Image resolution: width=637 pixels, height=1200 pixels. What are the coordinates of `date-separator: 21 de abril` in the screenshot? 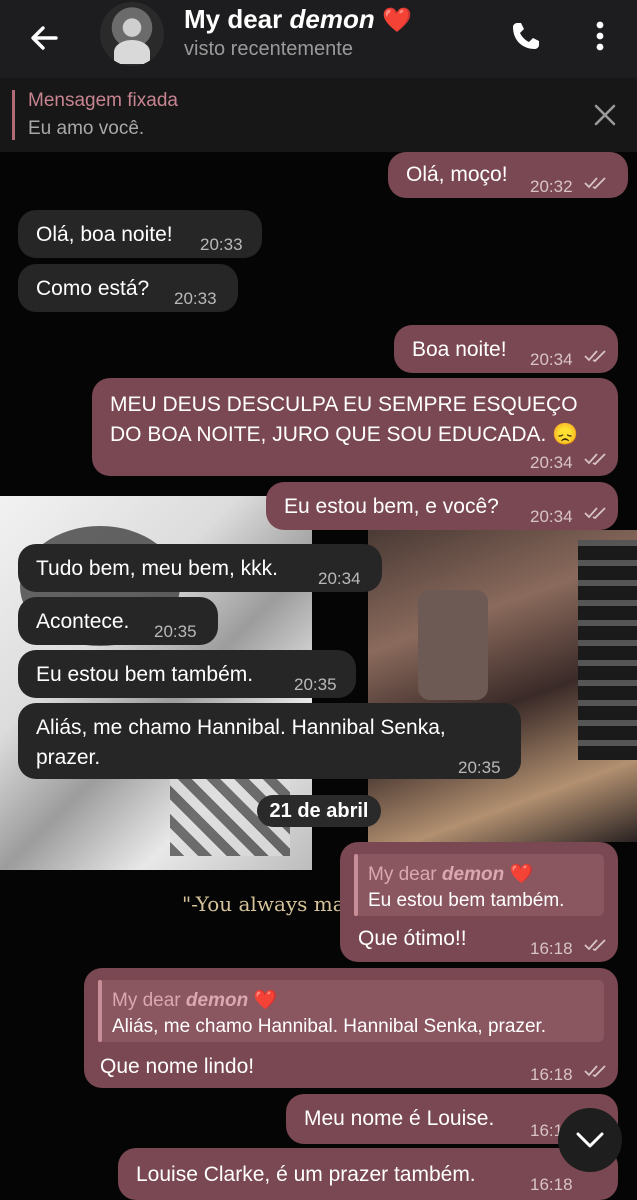 It's located at (319, 811).